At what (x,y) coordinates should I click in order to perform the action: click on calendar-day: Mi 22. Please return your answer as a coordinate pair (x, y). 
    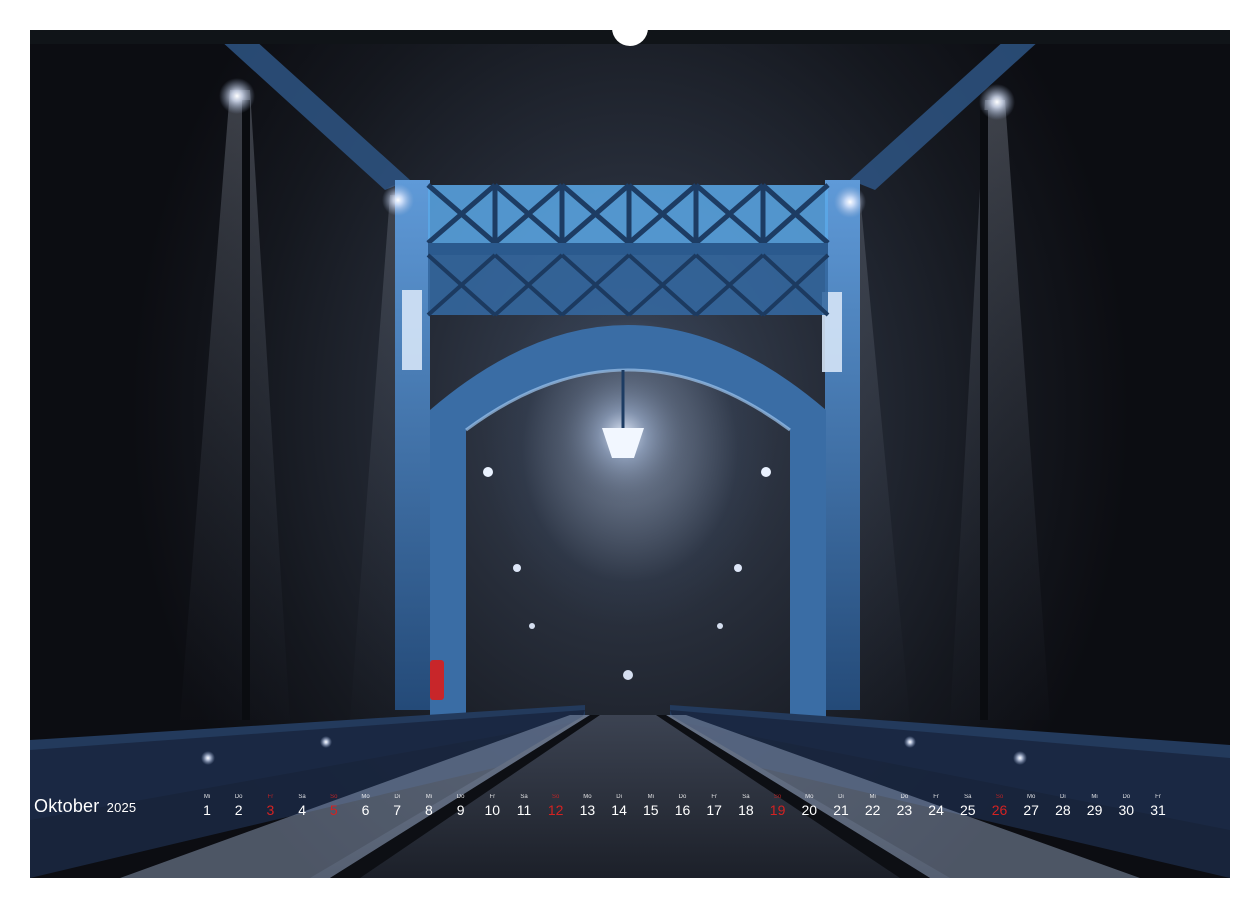
    Looking at the image, I should click on (873, 806).